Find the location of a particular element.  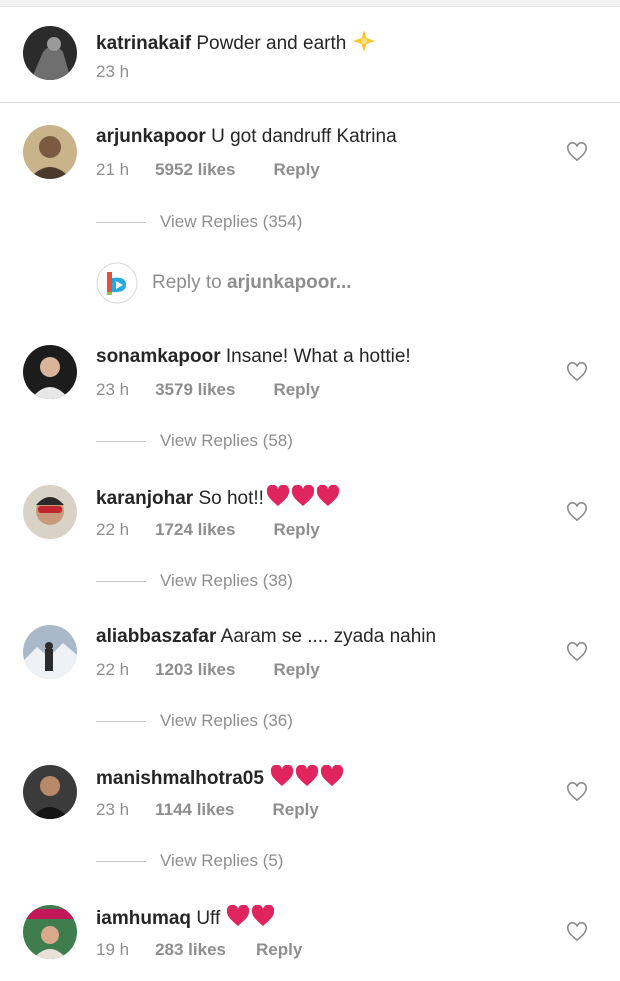

view-replies-label: View Replies (36) is located at coordinates (226, 720).